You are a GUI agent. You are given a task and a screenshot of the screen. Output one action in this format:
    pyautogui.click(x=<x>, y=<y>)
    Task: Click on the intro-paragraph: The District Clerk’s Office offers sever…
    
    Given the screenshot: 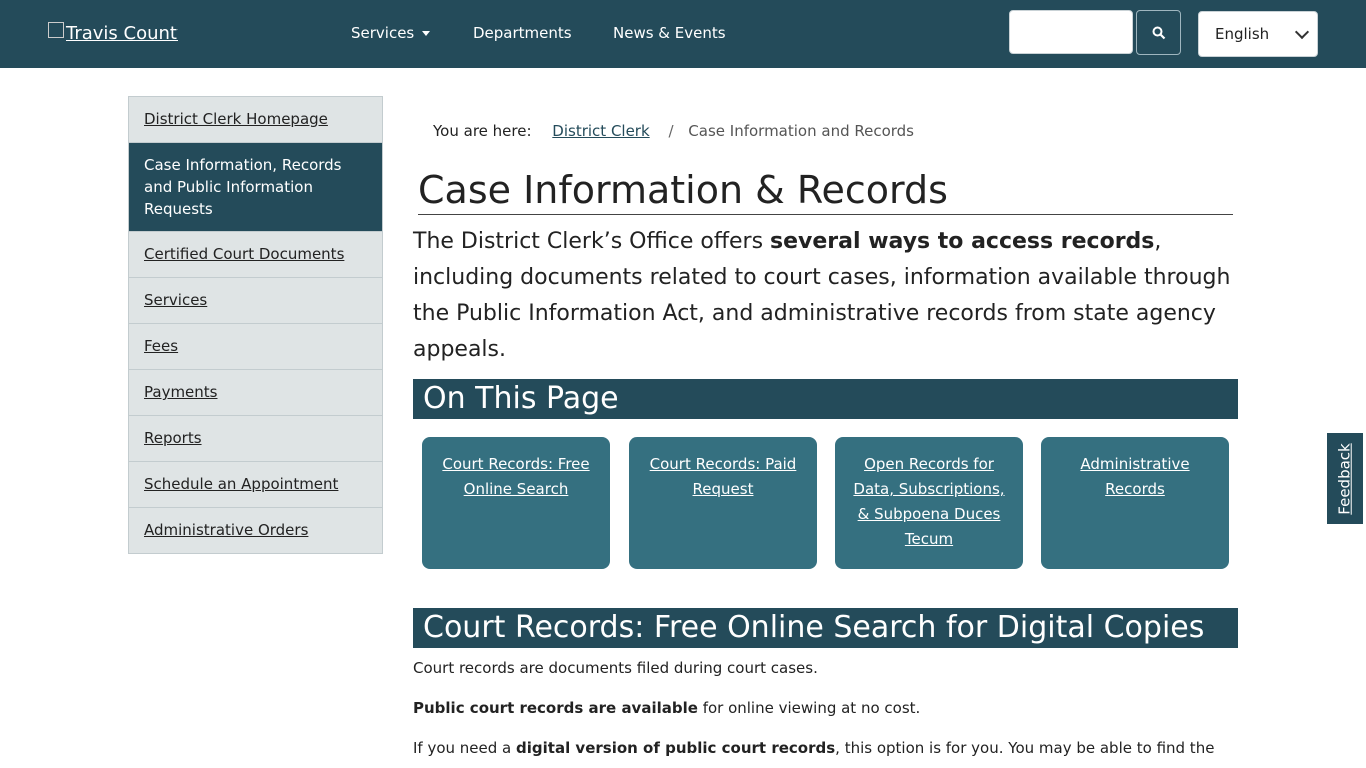 What is the action you would take?
    pyautogui.click(x=822, y=295)
    